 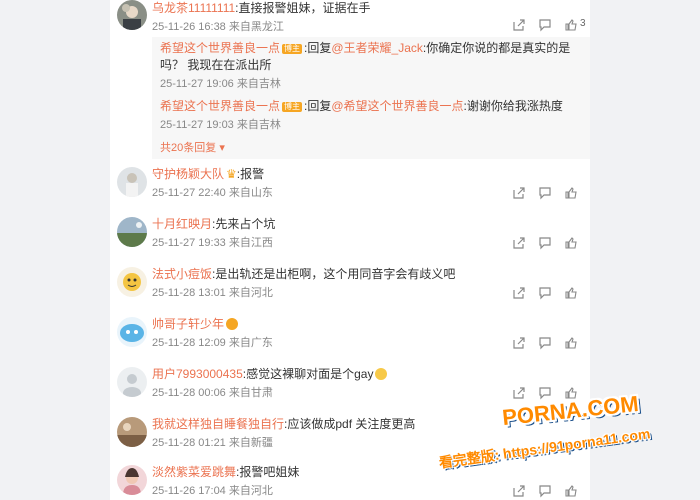 I want to click on comment-time: 25-11-26 16:38, so click(x=189, y=27).